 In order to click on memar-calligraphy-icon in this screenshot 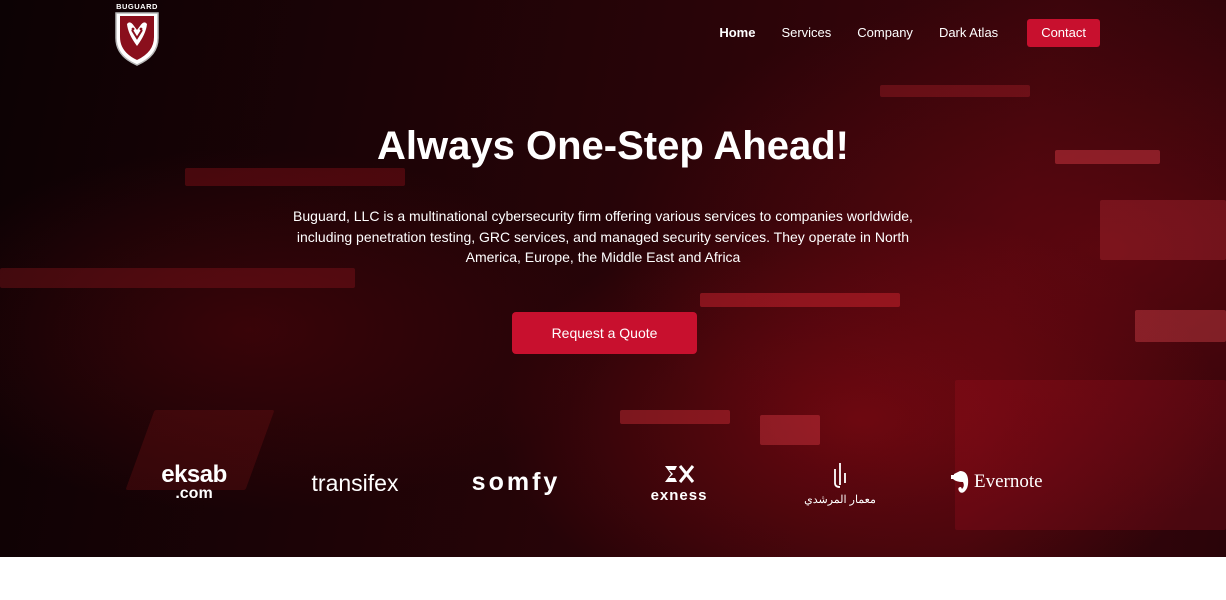, I will do `click(840, 475)`.